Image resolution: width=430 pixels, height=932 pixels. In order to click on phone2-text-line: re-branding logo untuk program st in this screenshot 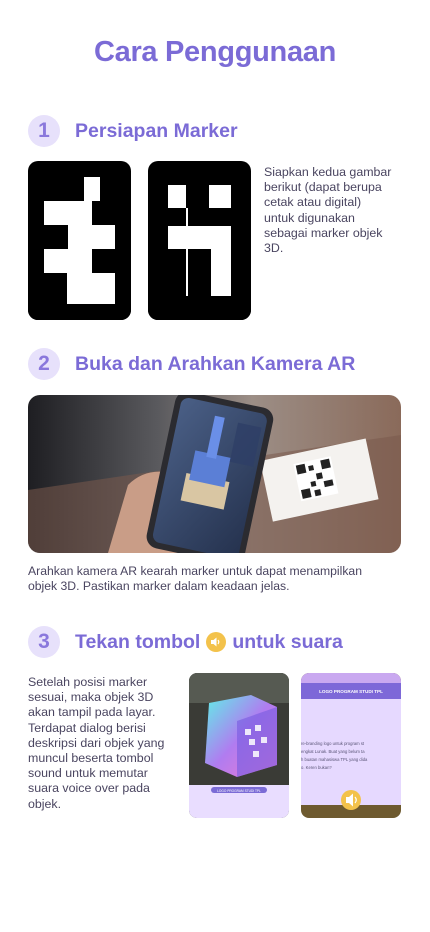, I will do `click(333, 743)`.